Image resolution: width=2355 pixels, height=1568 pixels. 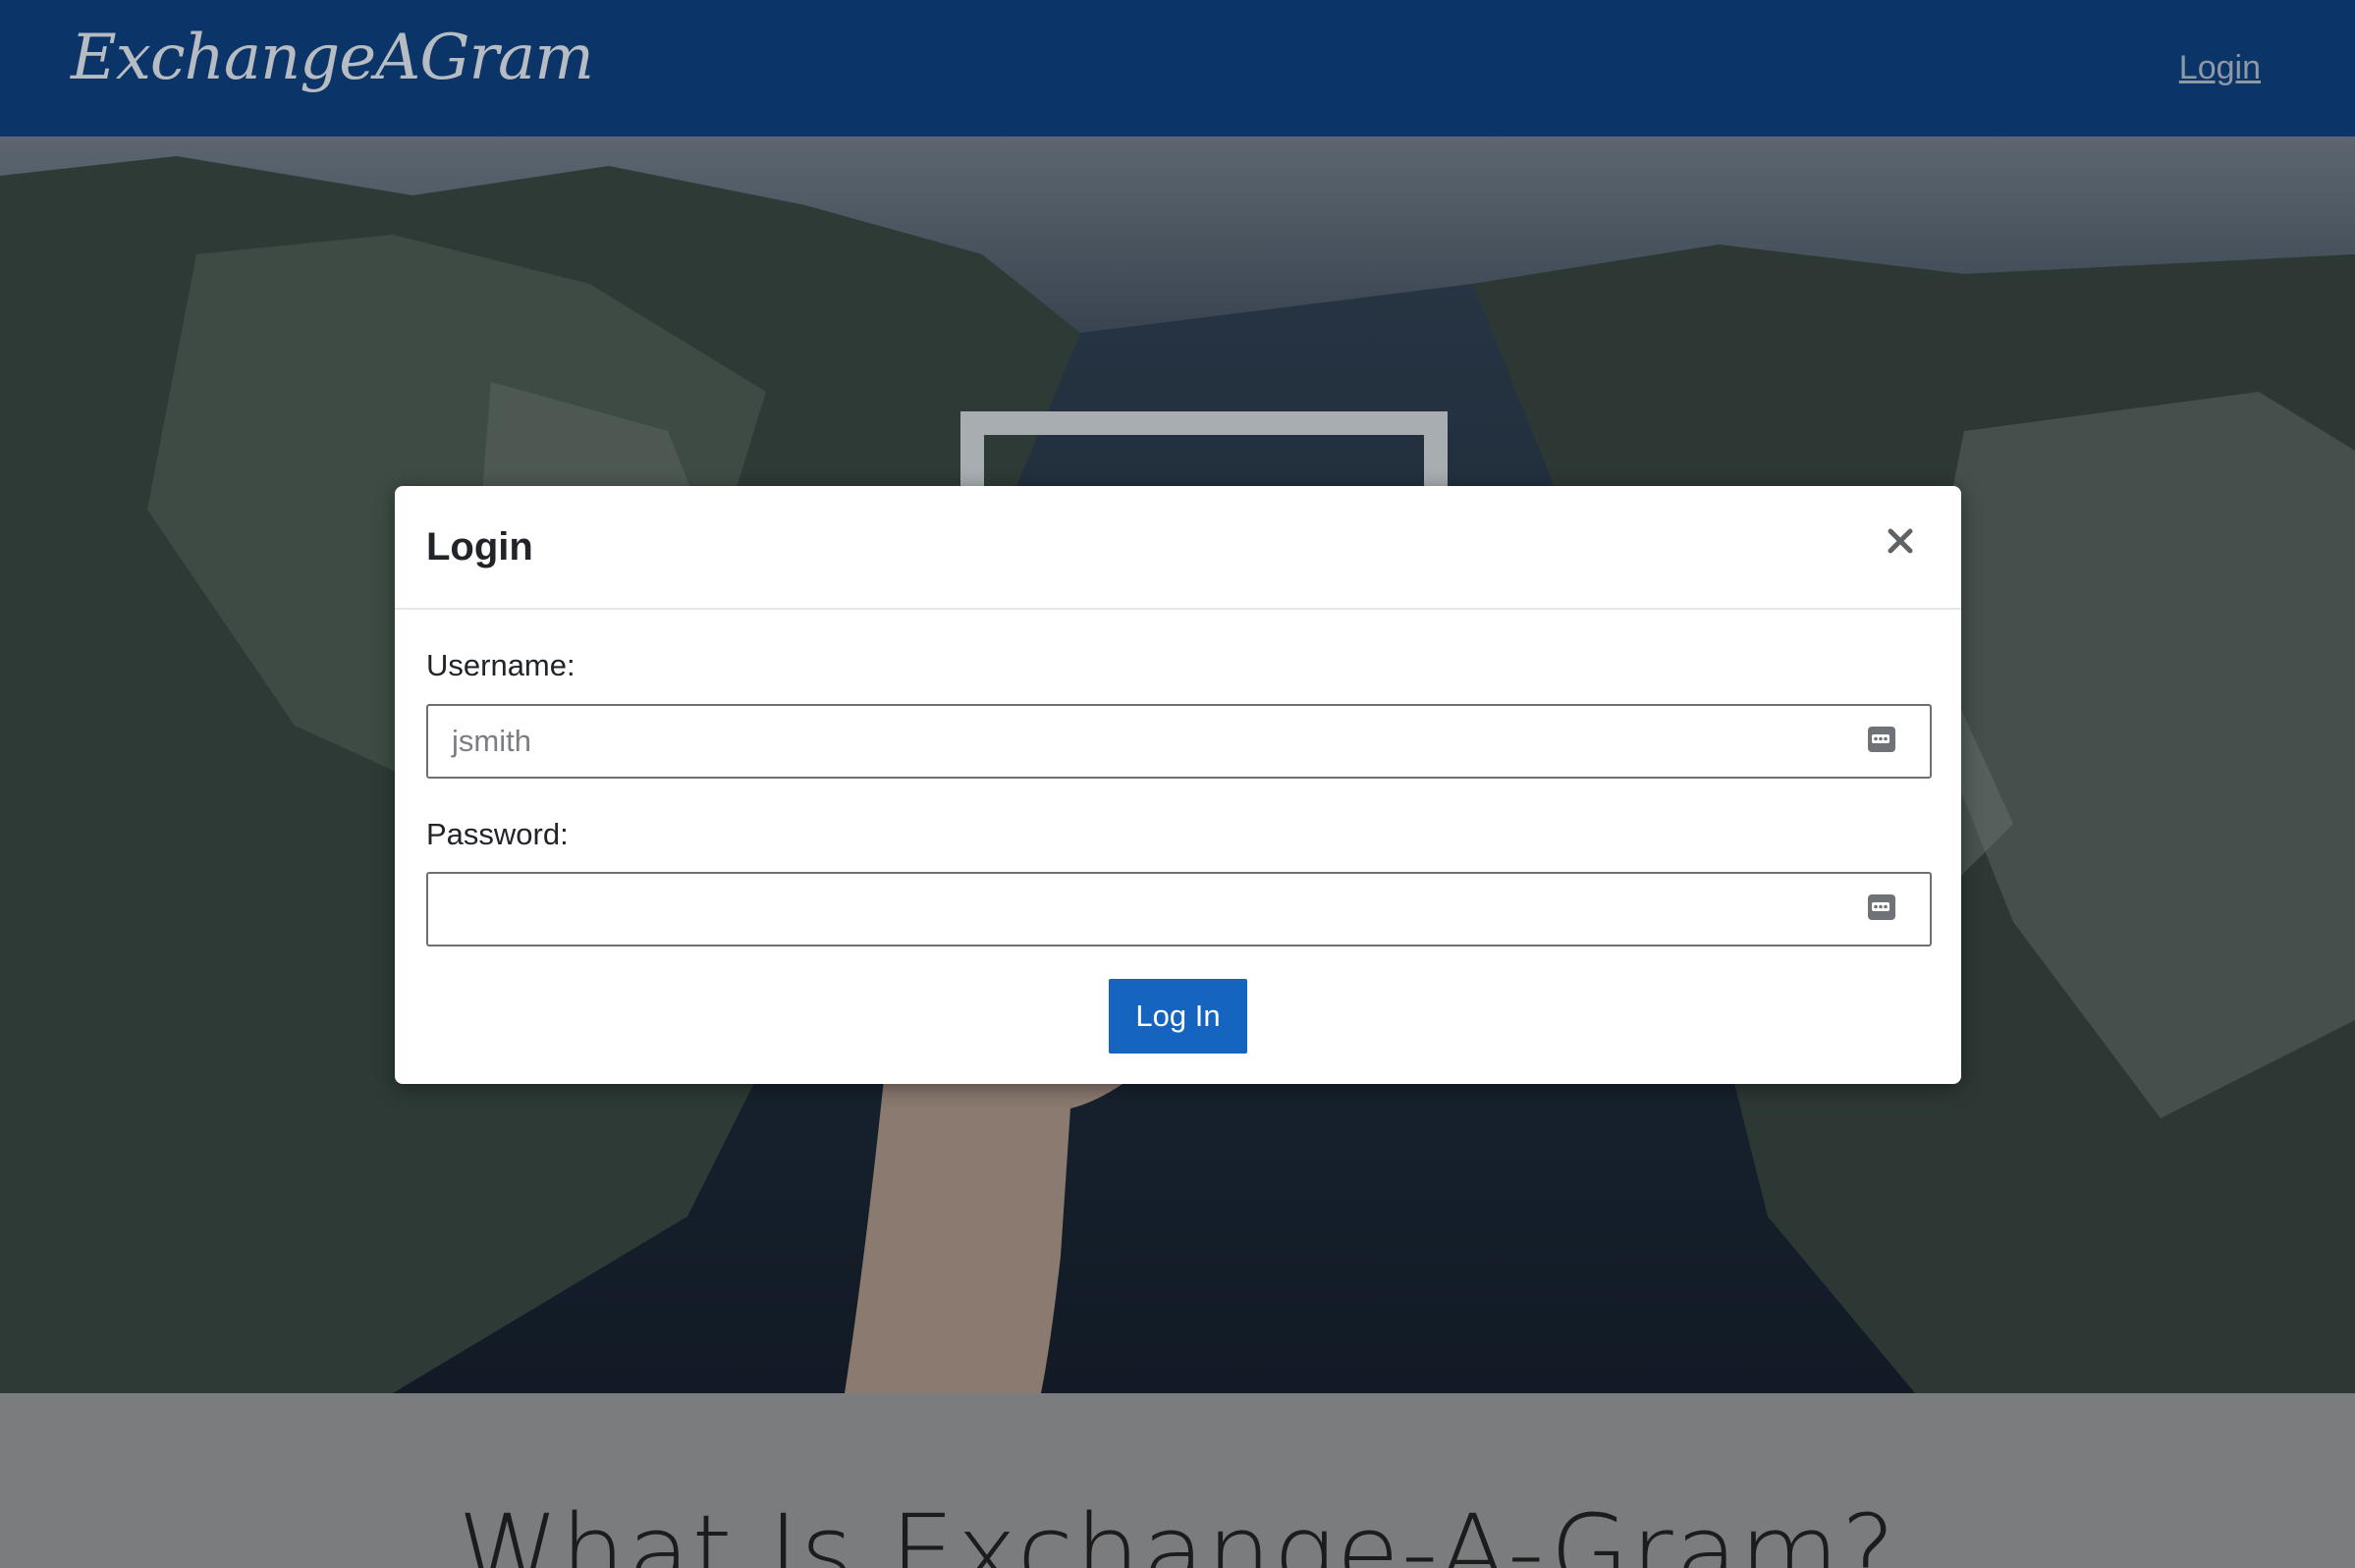 What do you see at coordinates (500, 665) in the screenshot?
I see `username-label: Username:` at bounding box center [500, 665].